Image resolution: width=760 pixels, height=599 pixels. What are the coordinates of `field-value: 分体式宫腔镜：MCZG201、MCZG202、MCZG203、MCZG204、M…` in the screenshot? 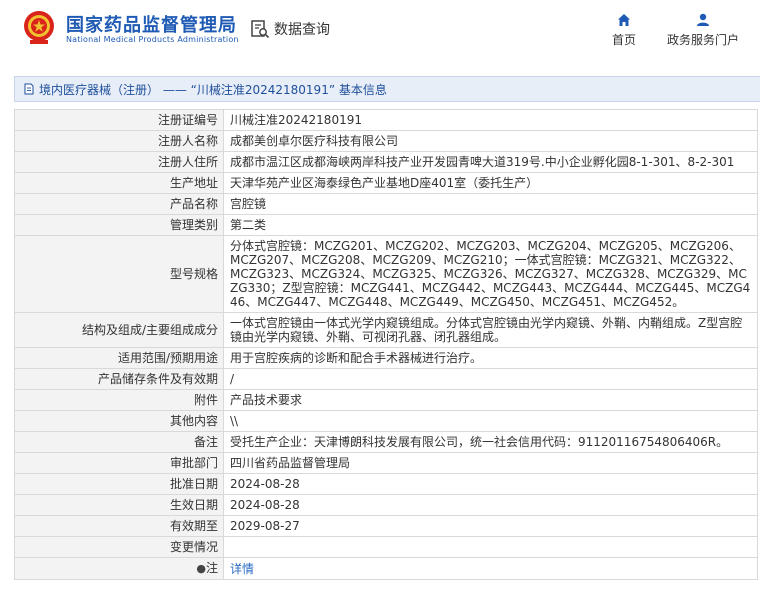 It's located at (490, 274).